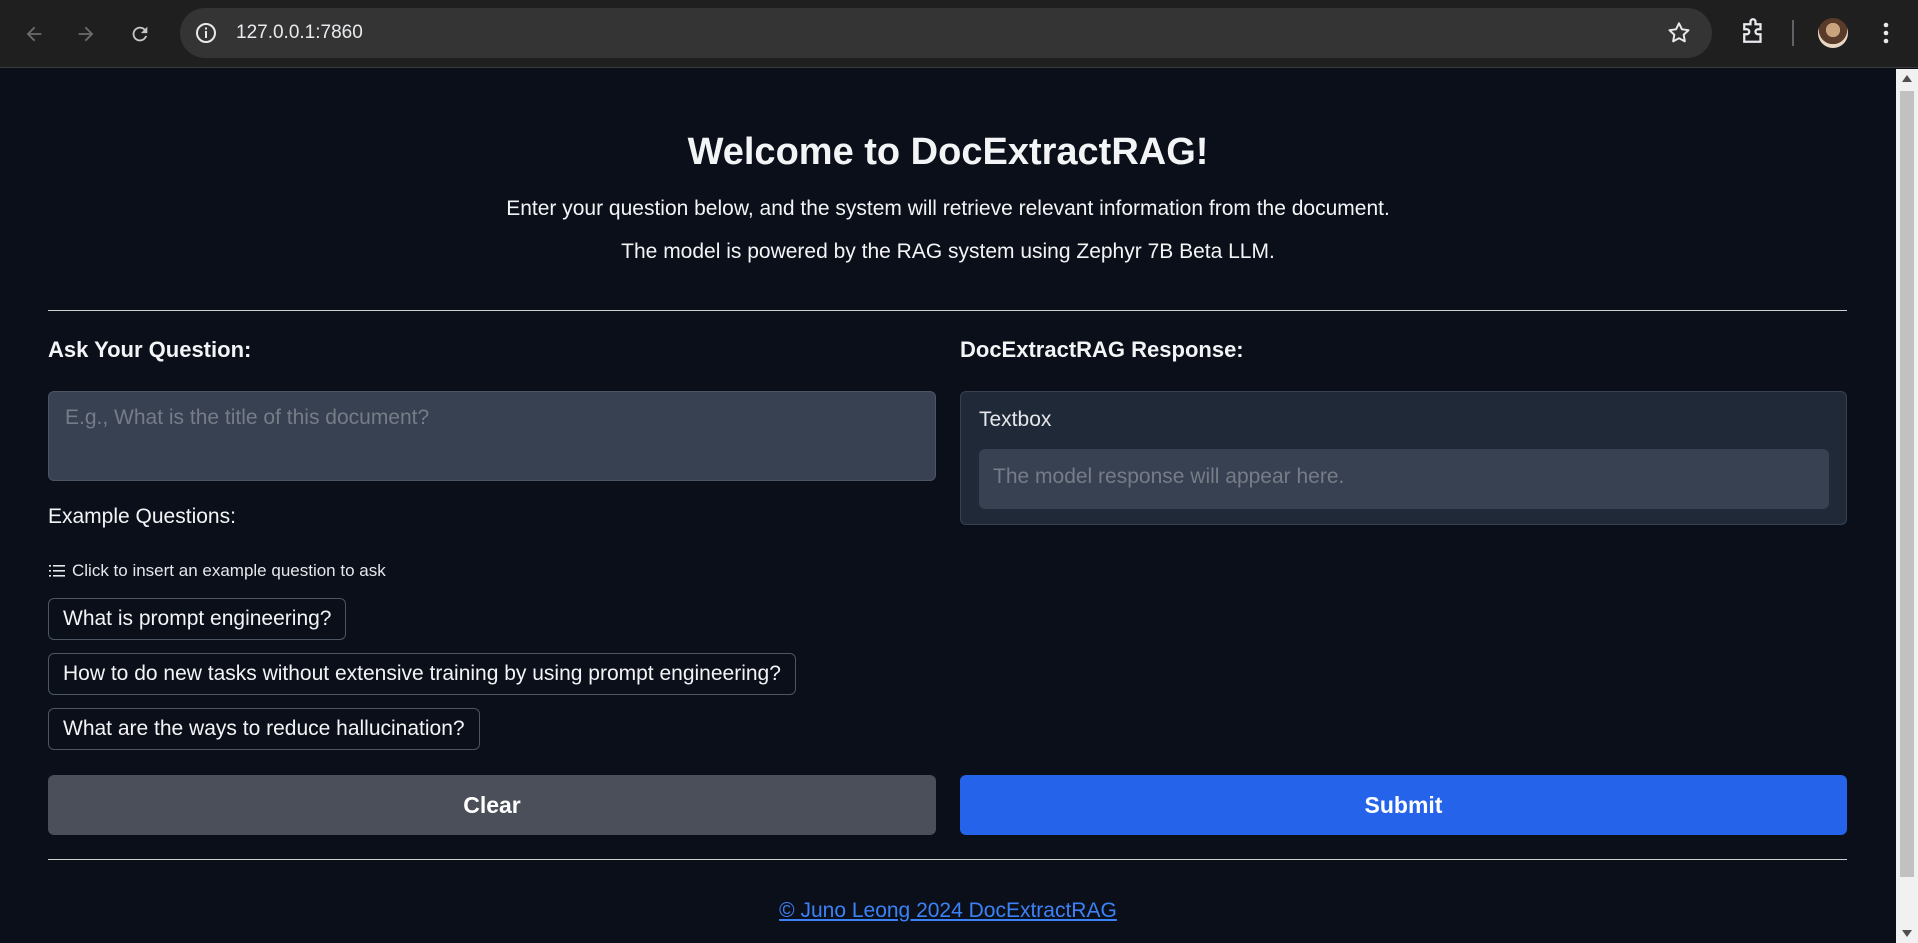  I want to click on browser-toolbar: 127.0.0.1:7860, so click(959, 34).